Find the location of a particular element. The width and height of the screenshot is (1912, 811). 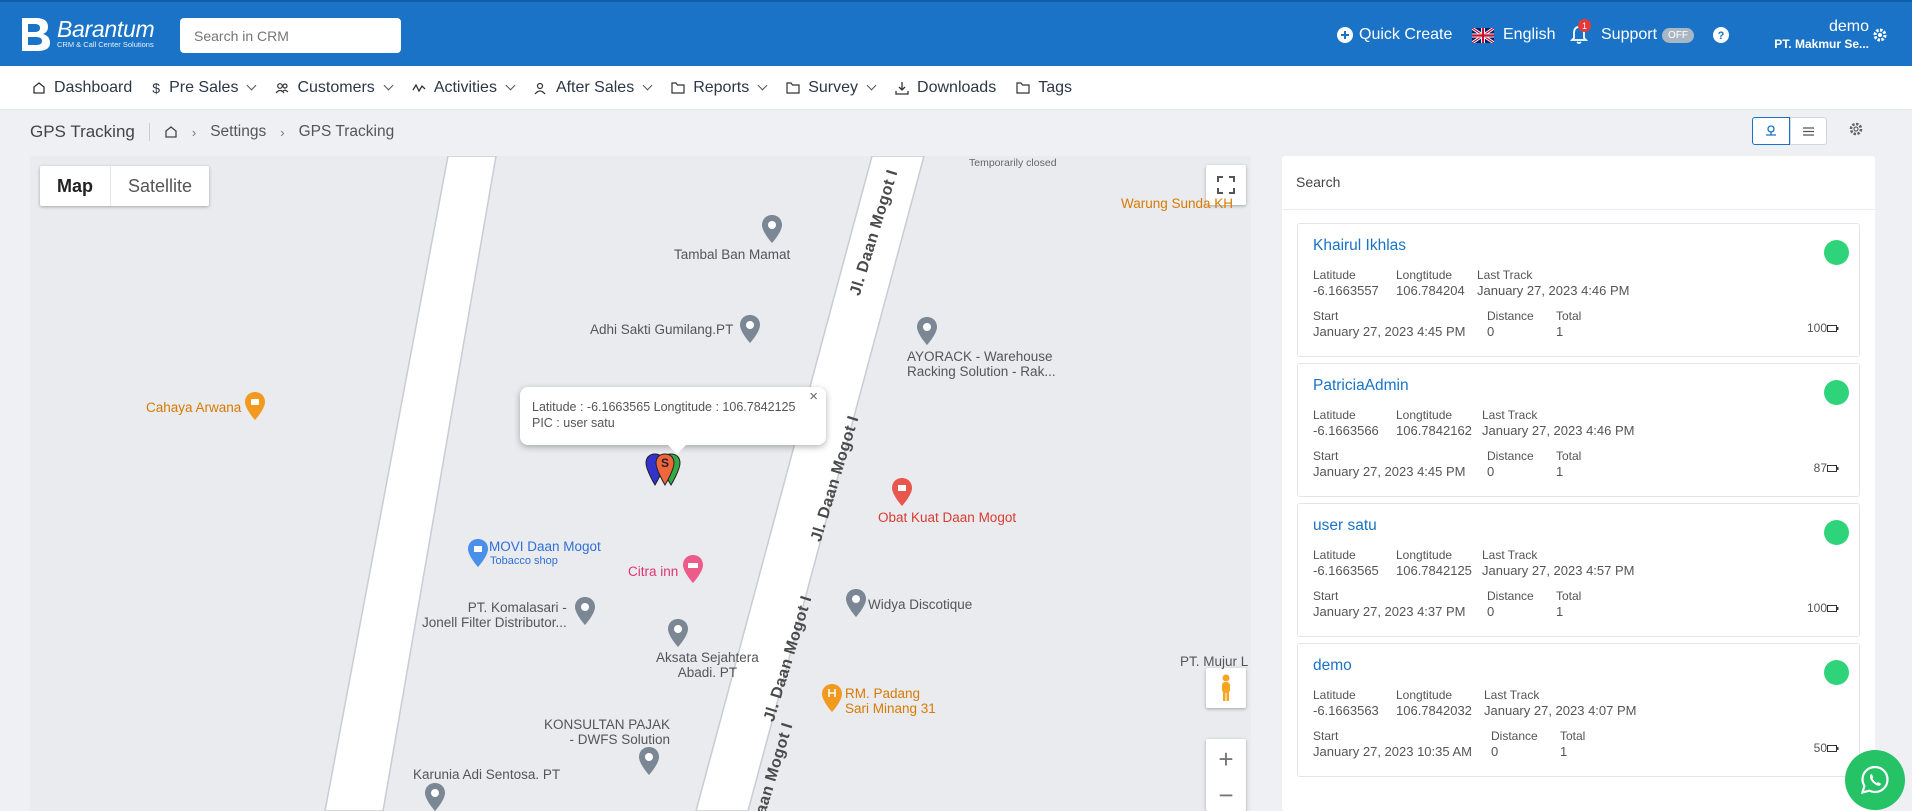

place-label: Citra inn is located at coordinates (653, 571).